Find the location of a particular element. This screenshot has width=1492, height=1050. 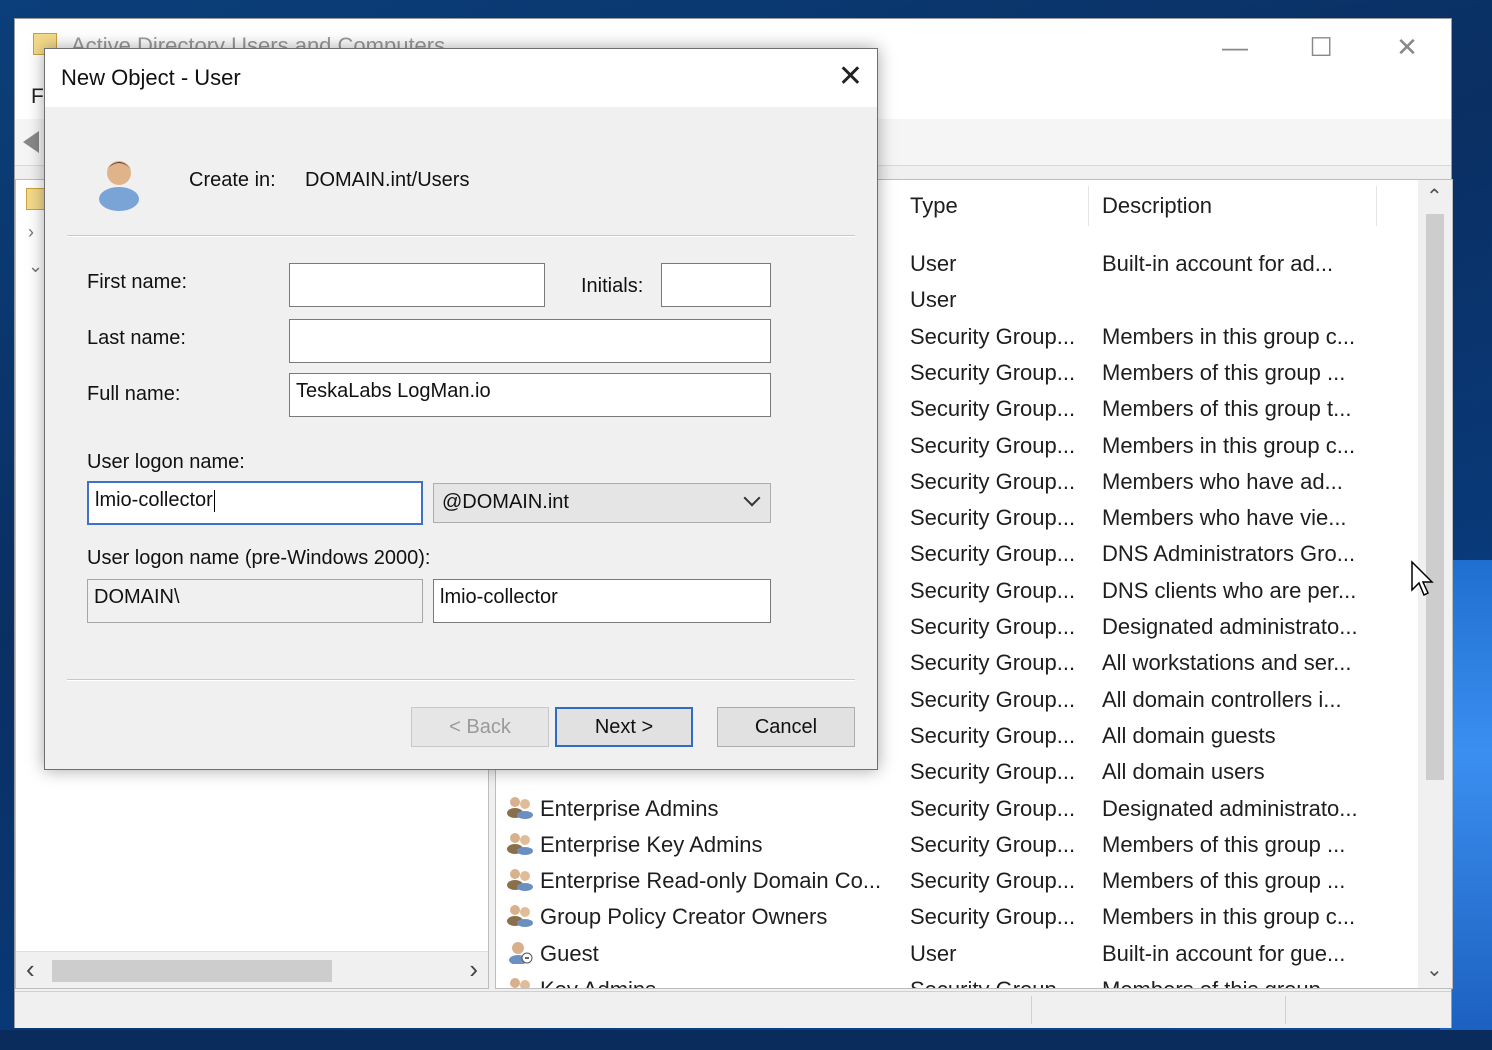

list-item-name-text: Group Policy Creator Owners is located at coordinates (684, 917).